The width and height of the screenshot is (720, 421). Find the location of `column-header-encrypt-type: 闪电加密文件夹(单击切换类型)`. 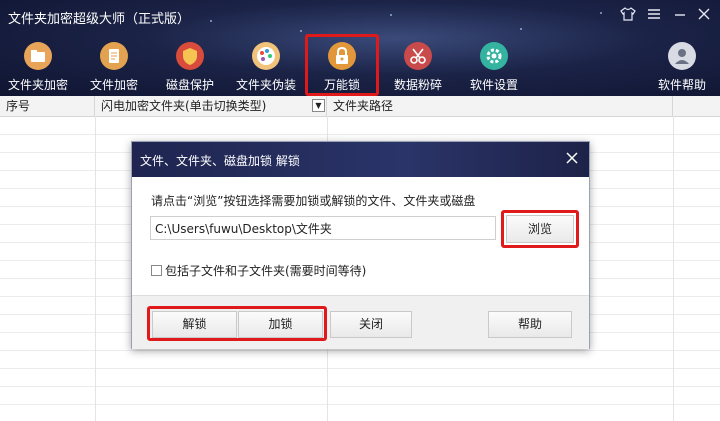

column-header-encrypt-type: 闪电加密文件夹(单击切换类型) is located at coordinates (211, 106).